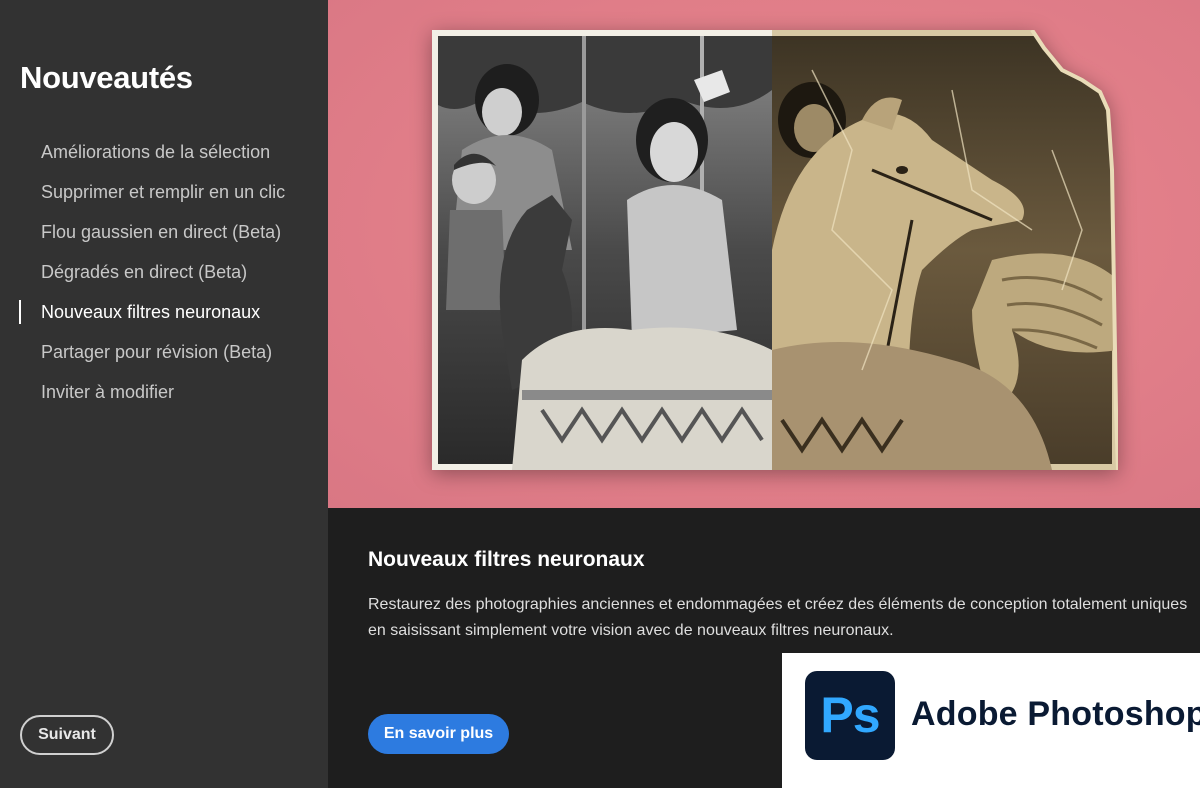 This screenshot has height=788, width=1200. I want to click on photoshop-icon-letters: Ps, so click(850, 715).